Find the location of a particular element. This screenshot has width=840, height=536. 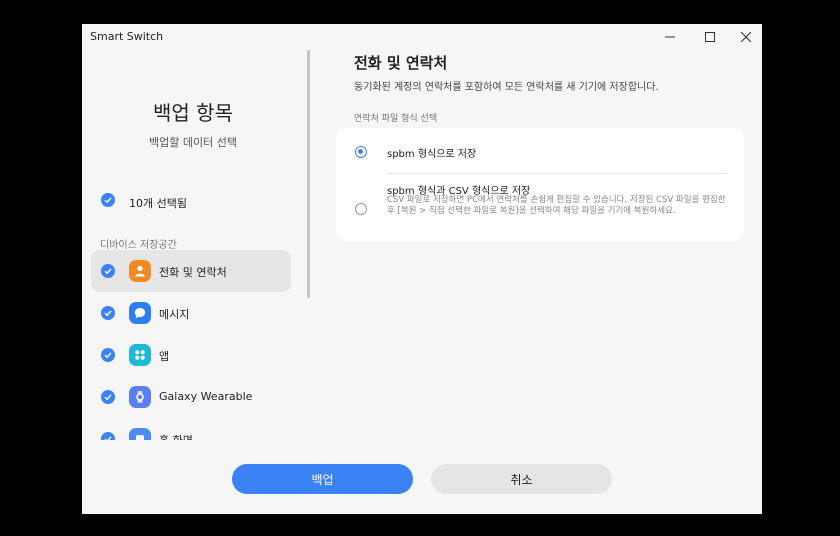

sidebar-title: 백업 항목 is located at coordinates (193, 113).